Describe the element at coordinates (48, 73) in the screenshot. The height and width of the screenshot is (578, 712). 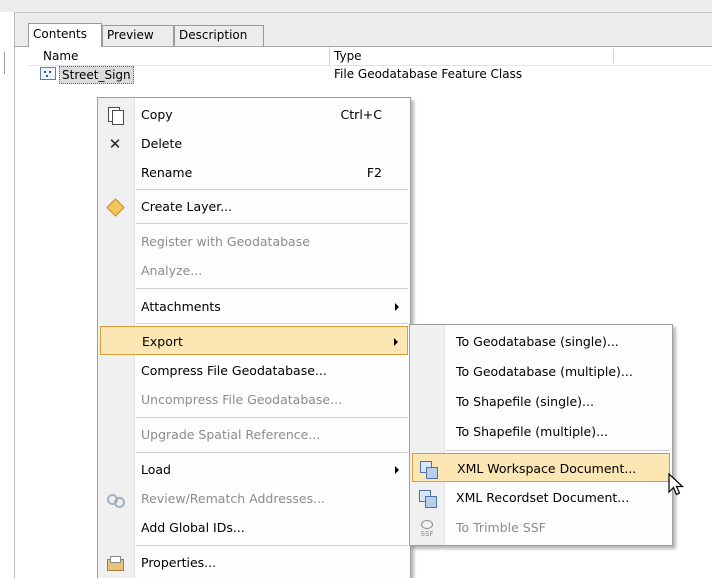
I see `point-feature-class-icon` at that location.